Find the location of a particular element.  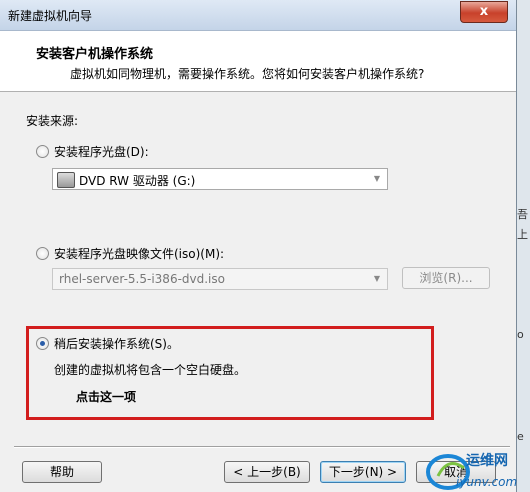

iso-radio is located at coordinates (42, 253).